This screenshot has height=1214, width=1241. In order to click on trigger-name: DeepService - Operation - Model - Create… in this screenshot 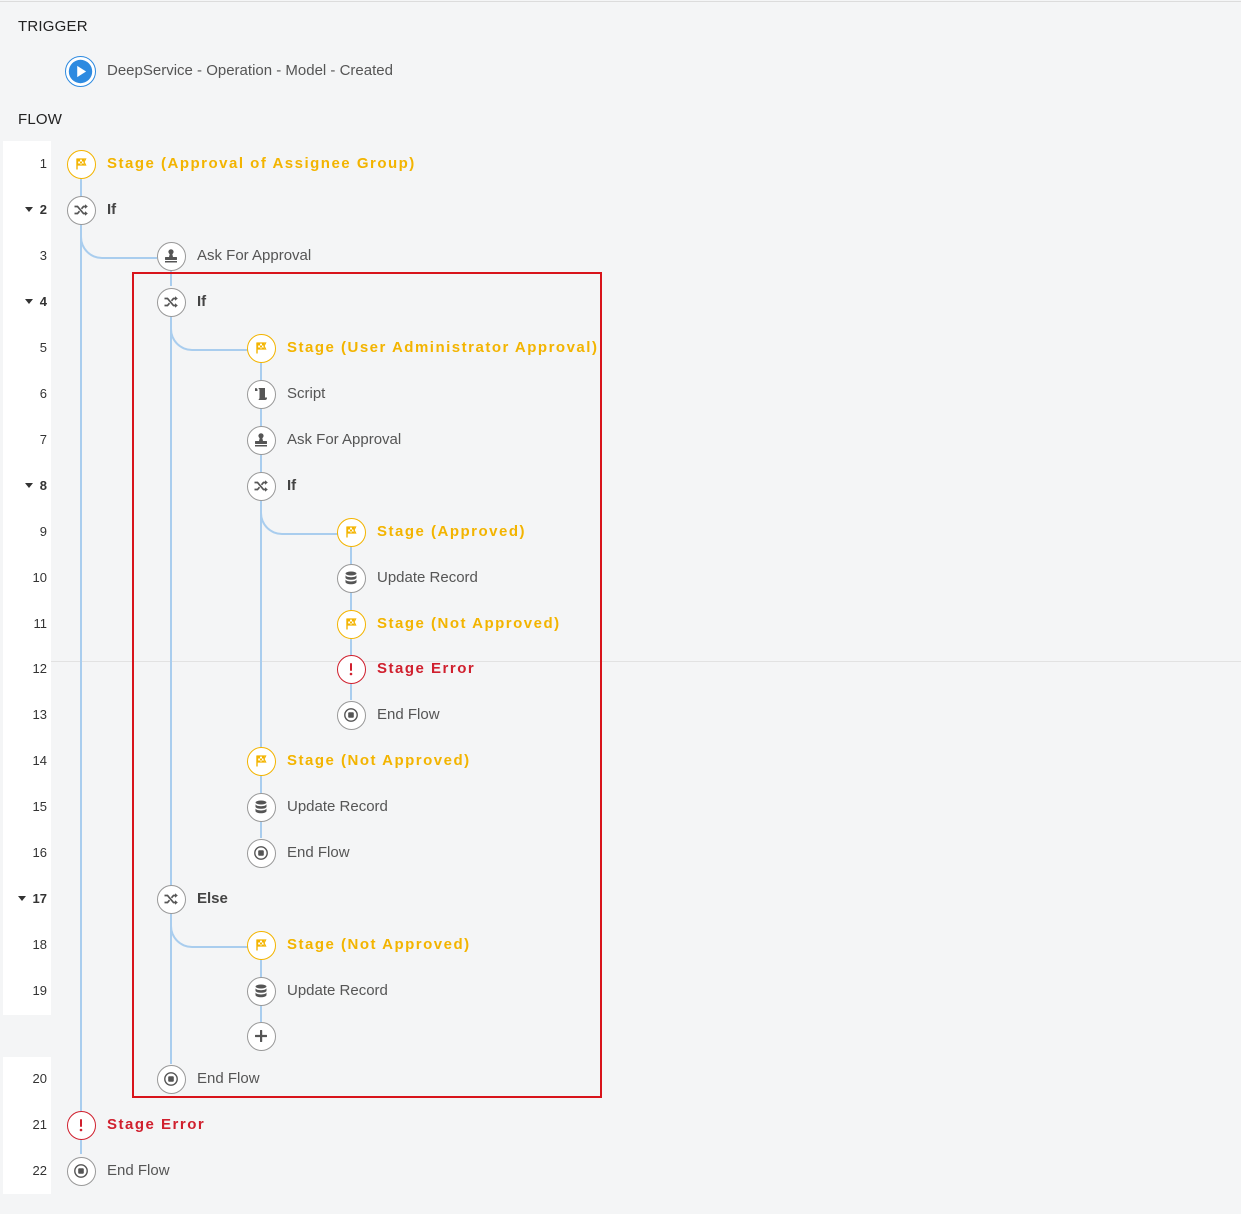, I will do `click(250, 71)`.